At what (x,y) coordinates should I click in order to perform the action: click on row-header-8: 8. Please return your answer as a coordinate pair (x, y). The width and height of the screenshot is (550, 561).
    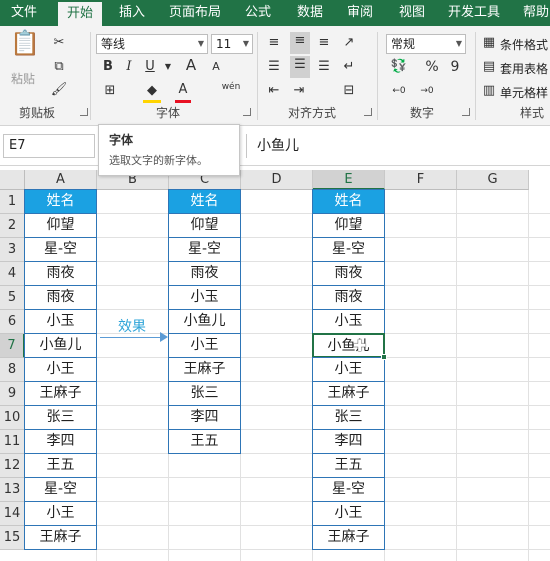
    Looking at the image, I should click on (12, 370).